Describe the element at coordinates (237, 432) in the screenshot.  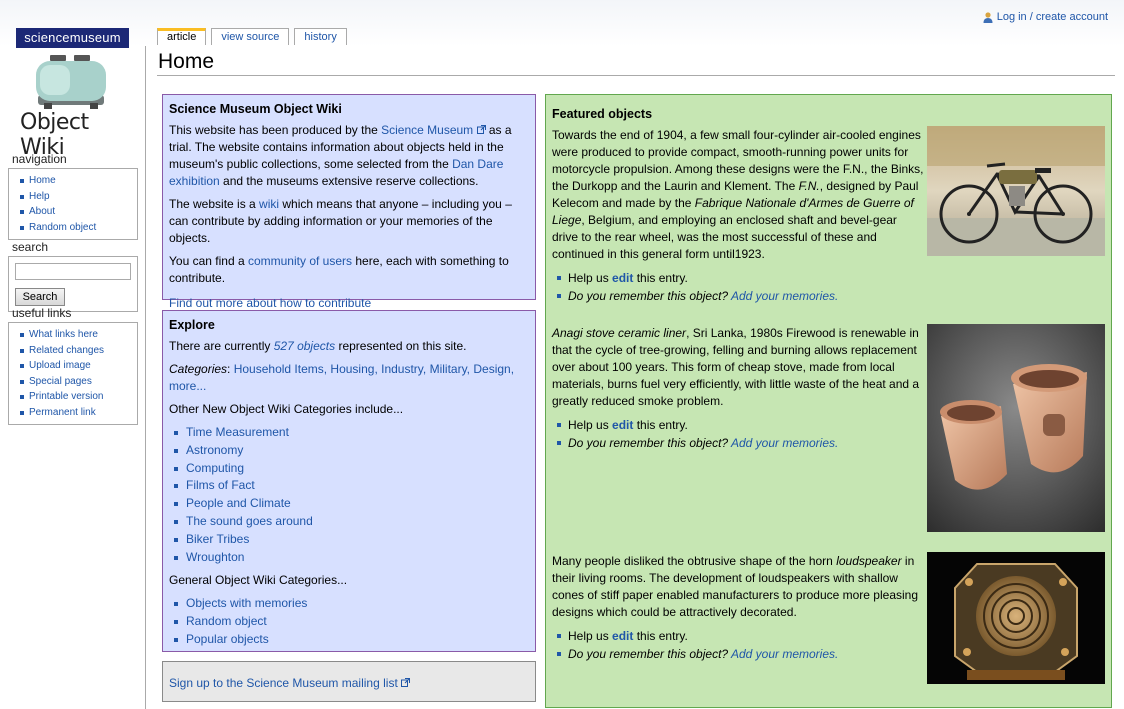
I see `category-time-measurement: Time Measurement` at that location.